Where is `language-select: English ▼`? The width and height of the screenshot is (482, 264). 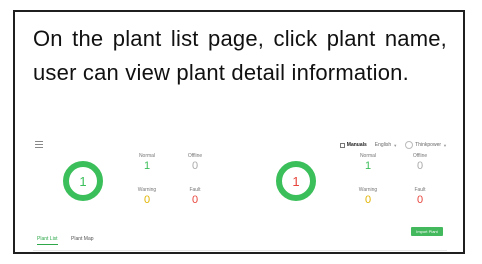 language-select: English ▼ is located at coordinates (386, 145).